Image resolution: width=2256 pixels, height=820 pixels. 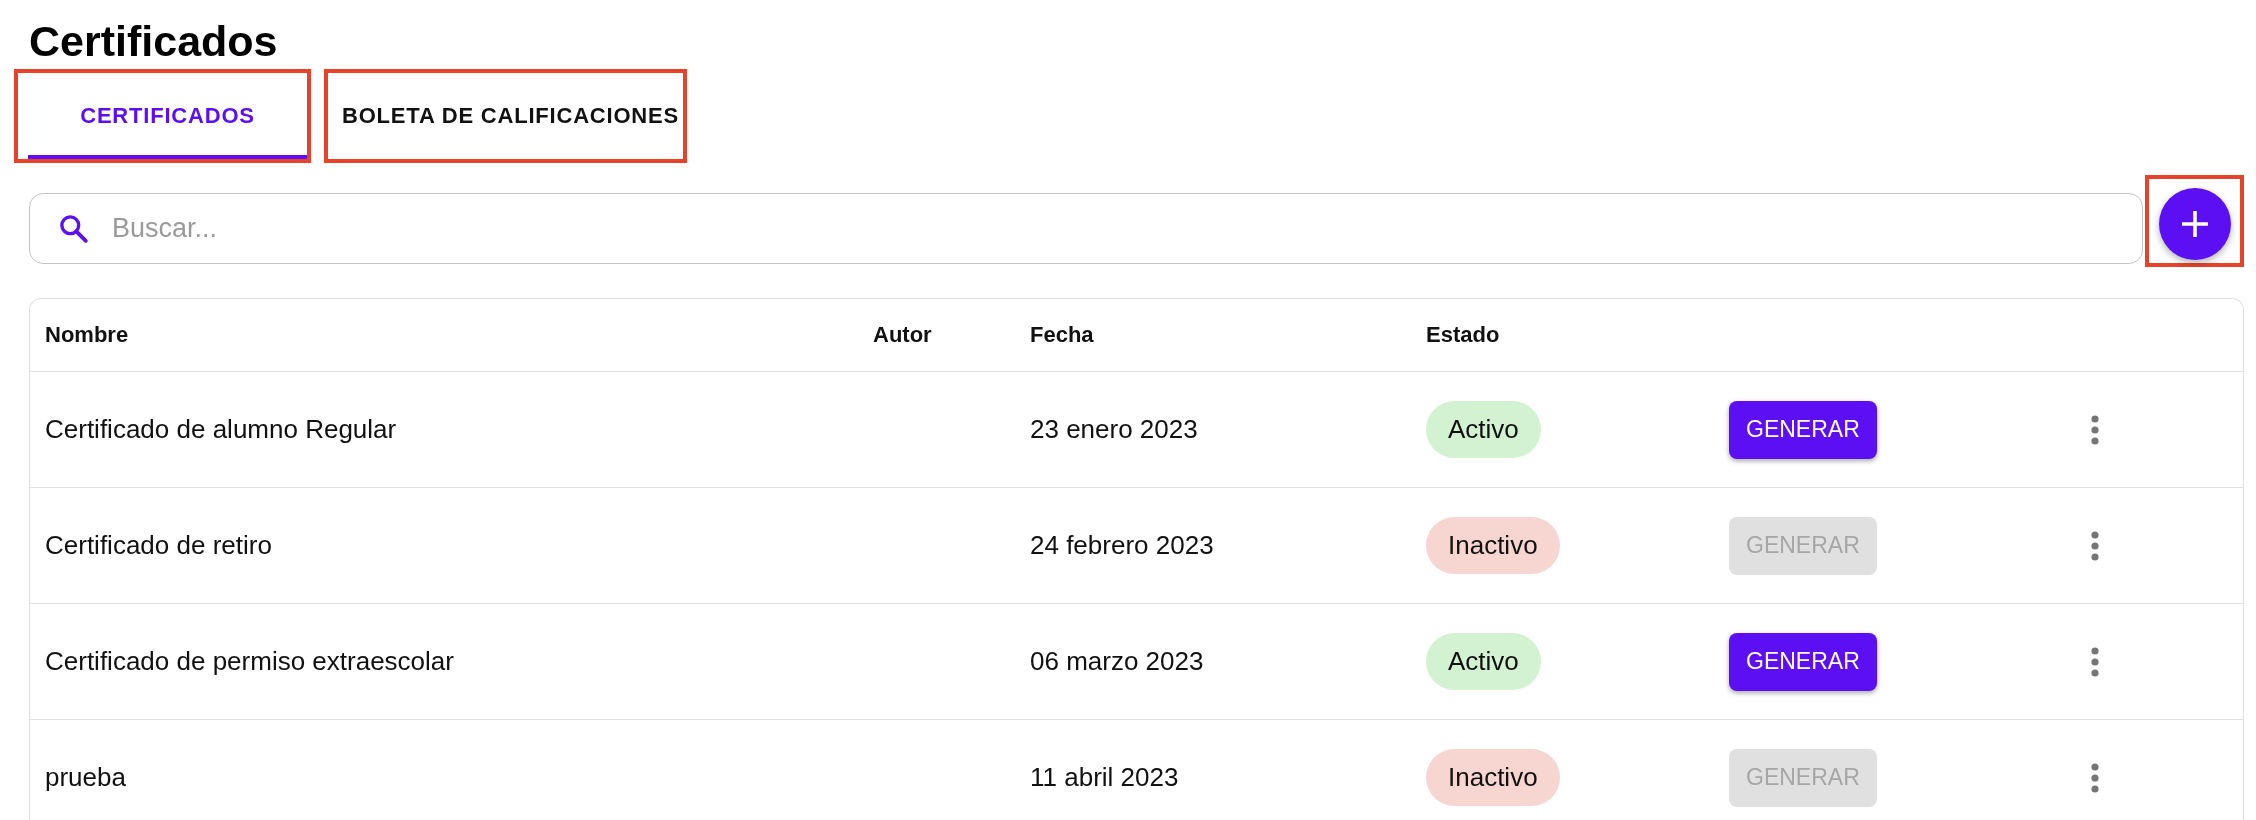 What do you see at coordinates (153, 41) in the screenshot?
I see `page-title: Certificados` at bounding box center [153, 41].